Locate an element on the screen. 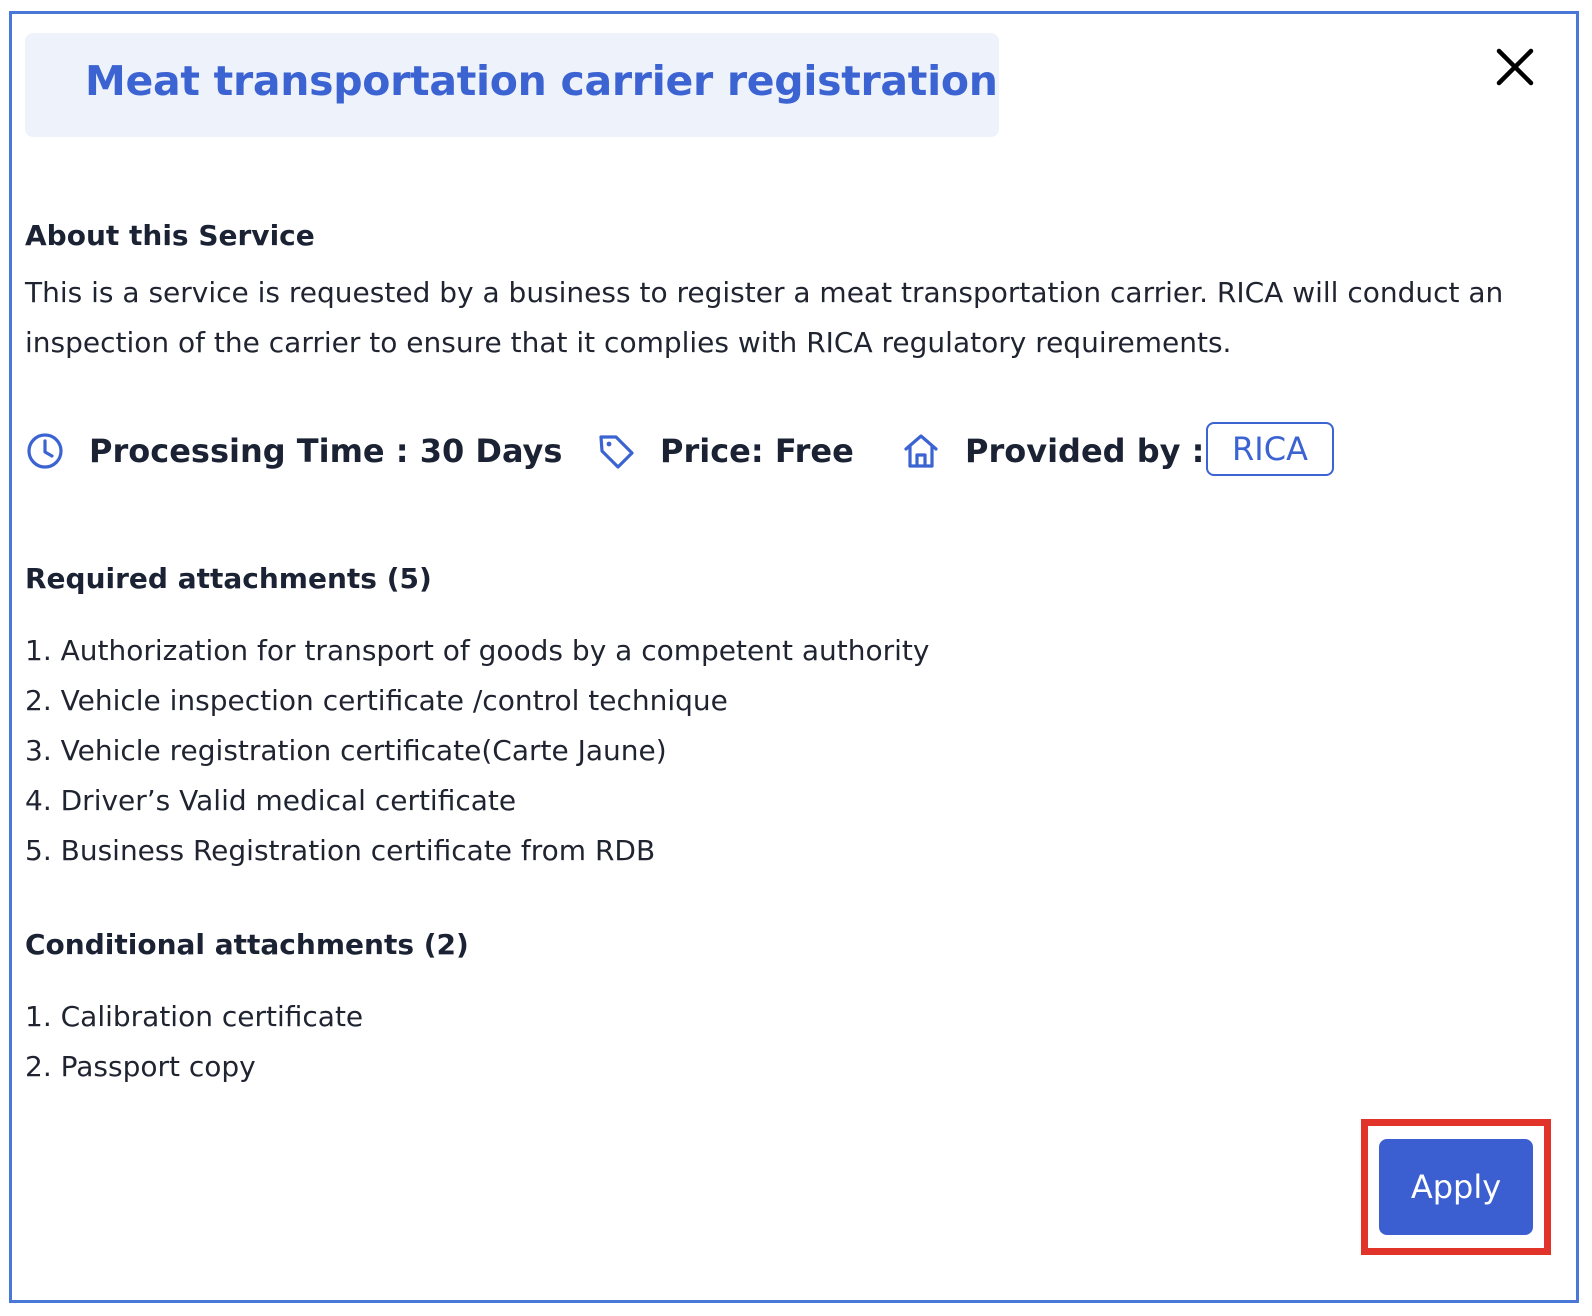 The width and height of the screenshot is (1592, 1316). price-item: Price: Free is located at coordinates (725, 451).